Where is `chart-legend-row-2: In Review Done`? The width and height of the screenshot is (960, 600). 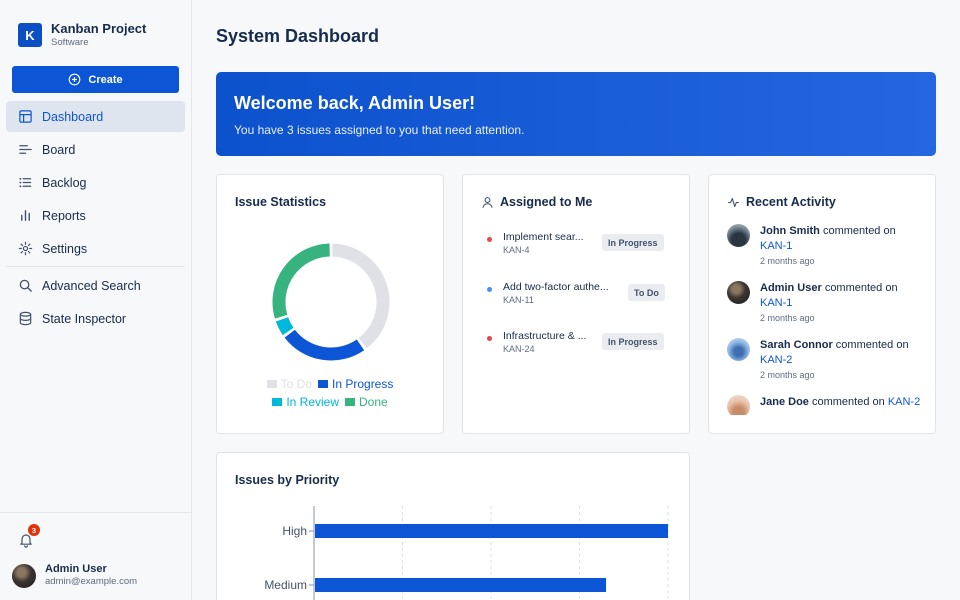 chart-legend-row-2: In Review Done is located at coordinates (330, 402).